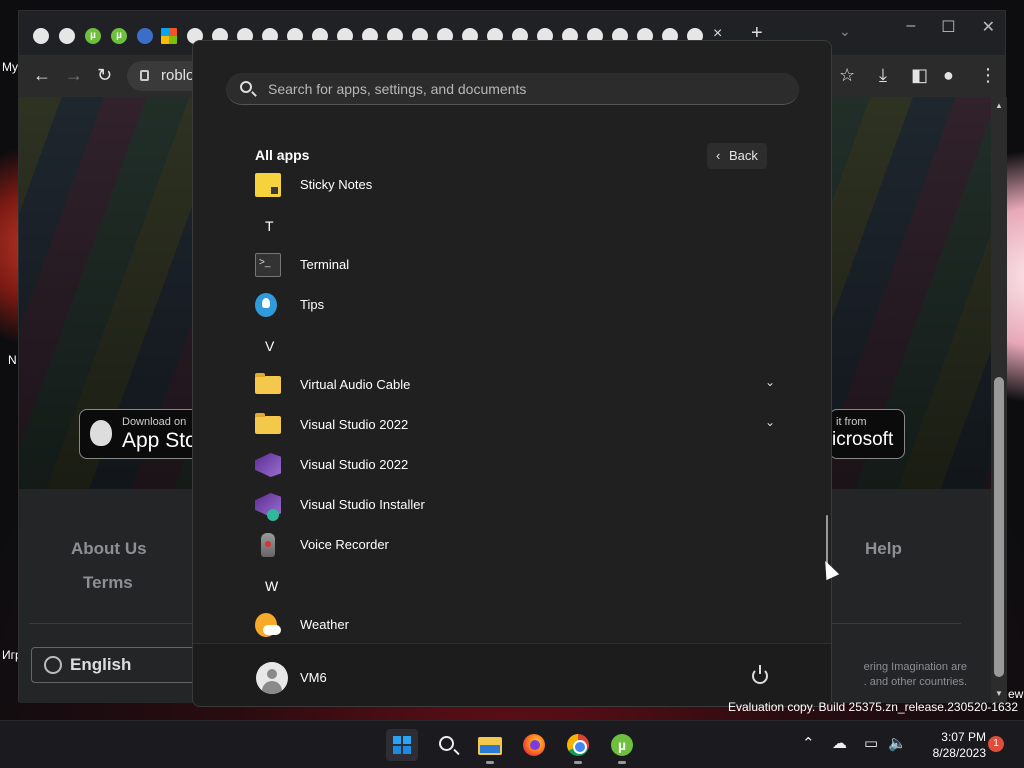 Image resolution: width=1024 pixels, height=768 pixels. What do you see at coordinates (266, 305) in the screenshot?
I see `tips-icon` at bounding box center [266, 305].